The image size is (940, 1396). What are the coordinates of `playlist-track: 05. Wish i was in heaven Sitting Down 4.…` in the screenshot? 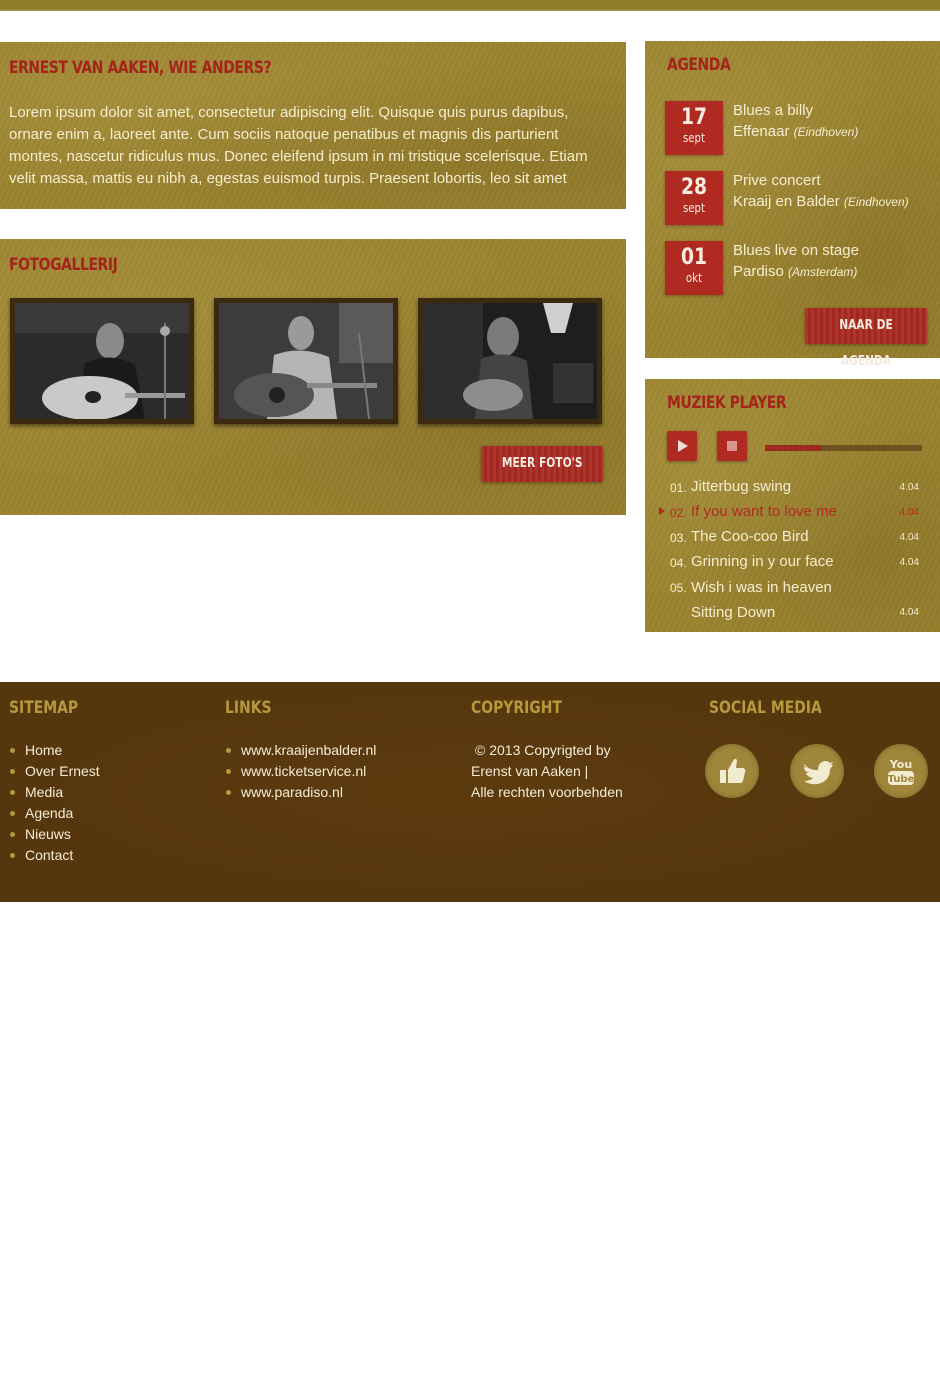 It's located at (792, 602).